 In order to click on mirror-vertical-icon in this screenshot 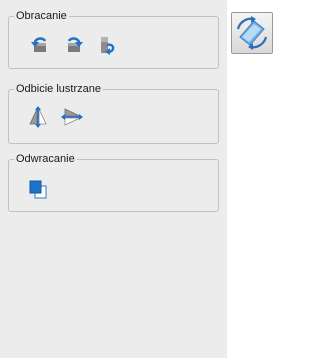, I will do `click(38, 117)`.